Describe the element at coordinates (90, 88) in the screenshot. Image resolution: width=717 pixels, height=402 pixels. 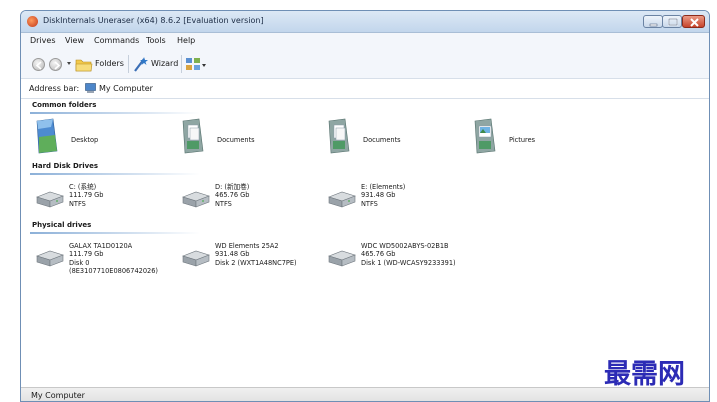
I see `computer-icon` at that location.